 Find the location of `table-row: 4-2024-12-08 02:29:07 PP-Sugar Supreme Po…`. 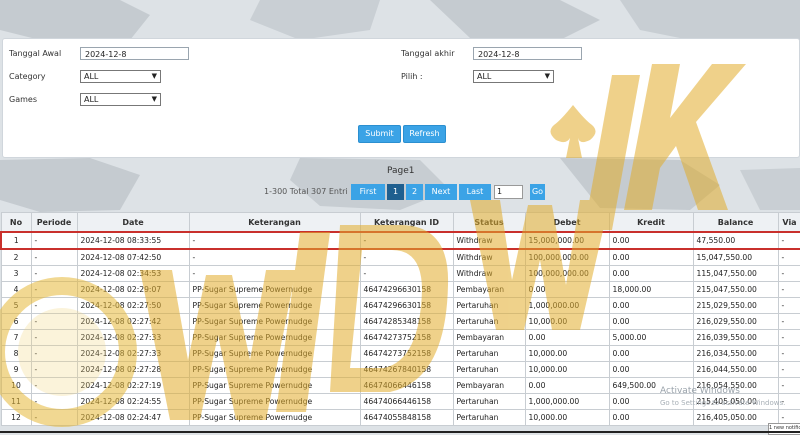

table-row: 4-2024-12-08 02:29:07 PP-Sugar Supreme Po… is located at coordinates (400, 289).